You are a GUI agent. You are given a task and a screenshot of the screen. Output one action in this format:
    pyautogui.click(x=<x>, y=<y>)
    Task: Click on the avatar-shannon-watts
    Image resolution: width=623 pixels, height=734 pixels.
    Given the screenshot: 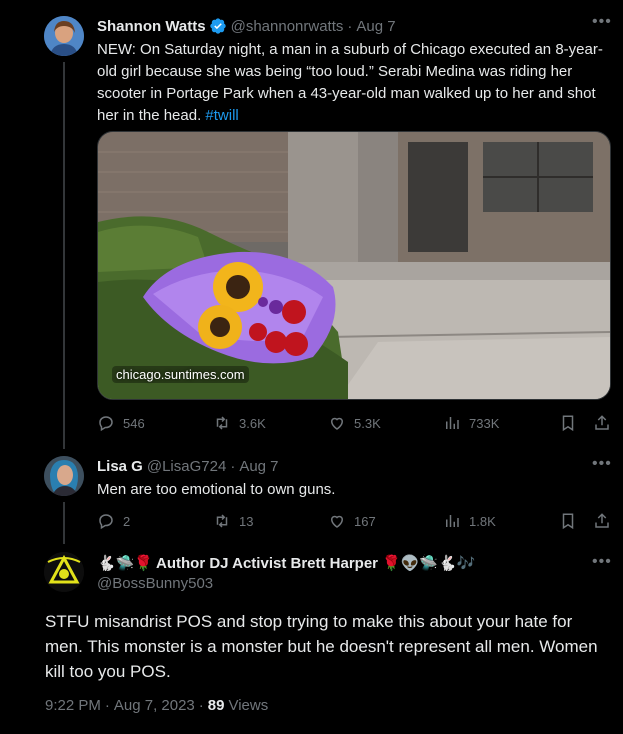 What is the action you would take?
    pyautogui.click(x=64, y=36)
    